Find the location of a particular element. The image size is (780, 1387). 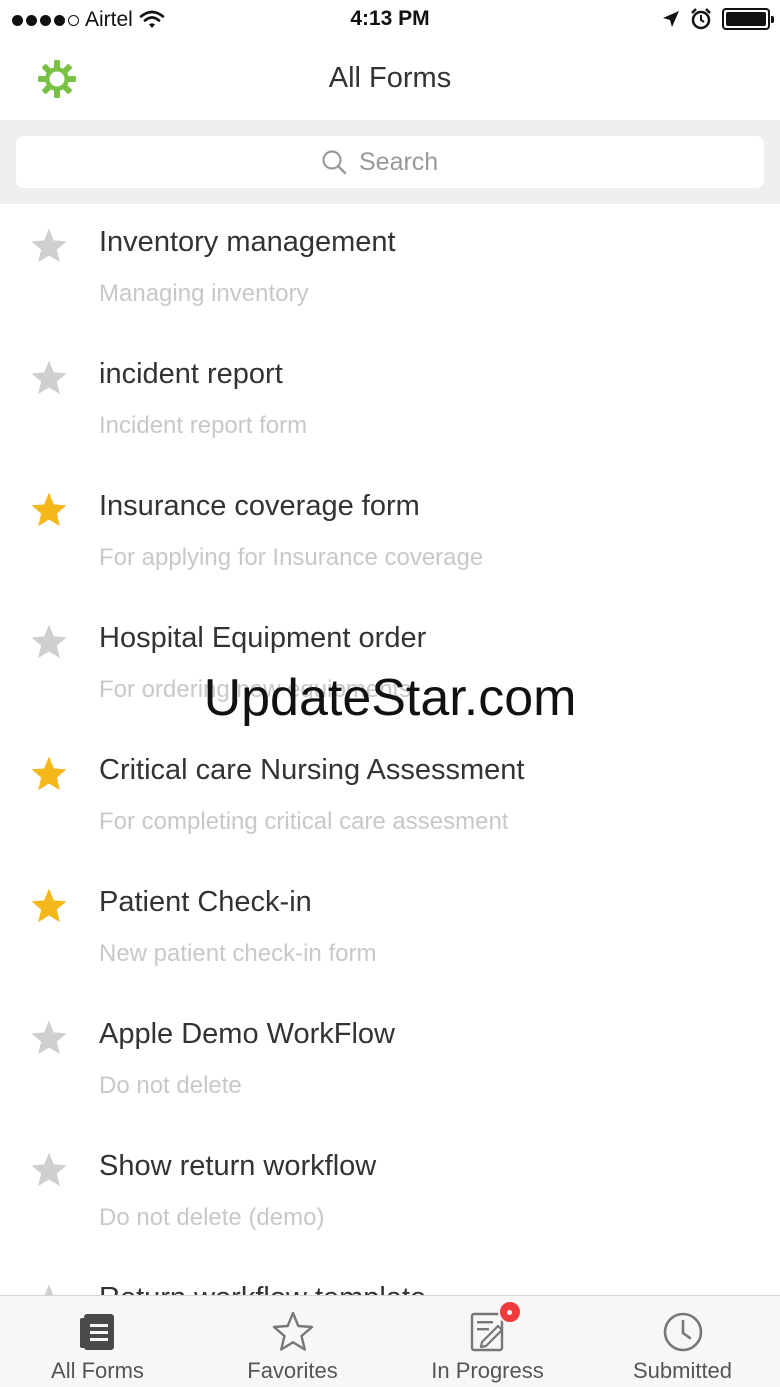

tab-favorites: Favorites is located at coordinates (292, 1341).